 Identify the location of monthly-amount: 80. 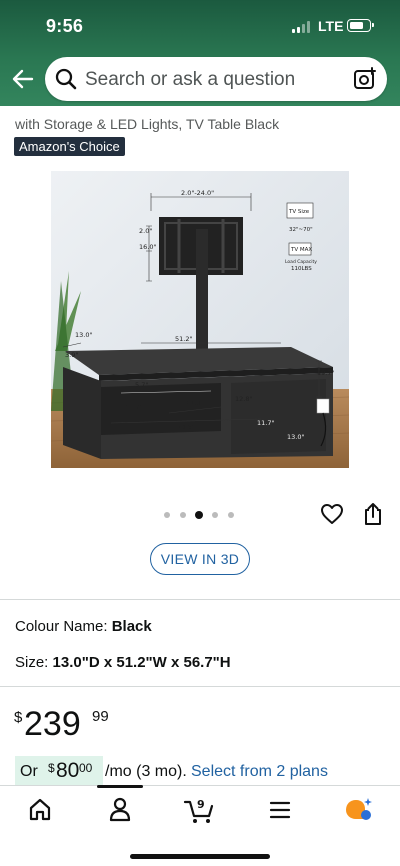
(68, 770).